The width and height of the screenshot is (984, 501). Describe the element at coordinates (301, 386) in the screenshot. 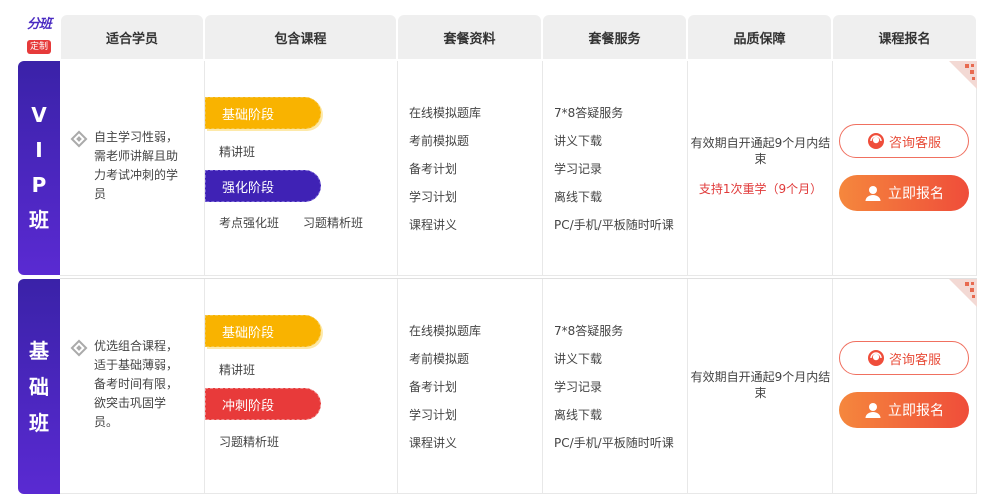

I see `cell-courses-basic` at that location.